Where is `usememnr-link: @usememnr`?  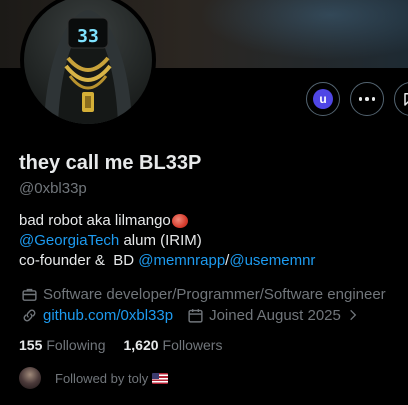
usememnr-link: @usememnr is located at coordinates (272, 261).